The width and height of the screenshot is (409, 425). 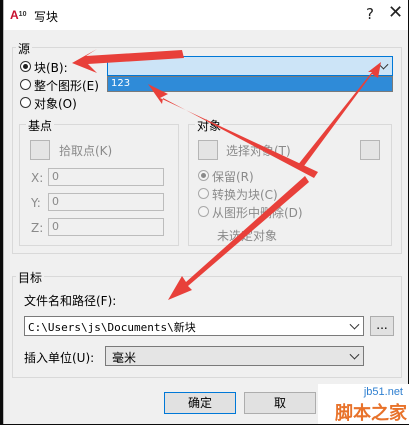 I want to click on radio-convert-label: 转换为块(C), so click(x=245, y=195).